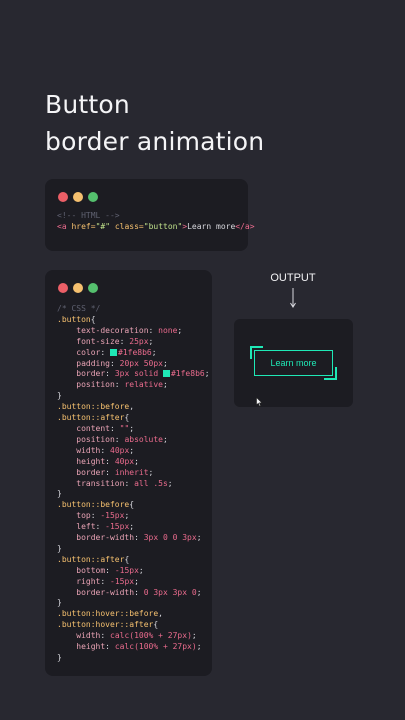  Describe the element at coordinates (133, 429) in the screenshot. I see `css-code-line: content: "";` at that location.